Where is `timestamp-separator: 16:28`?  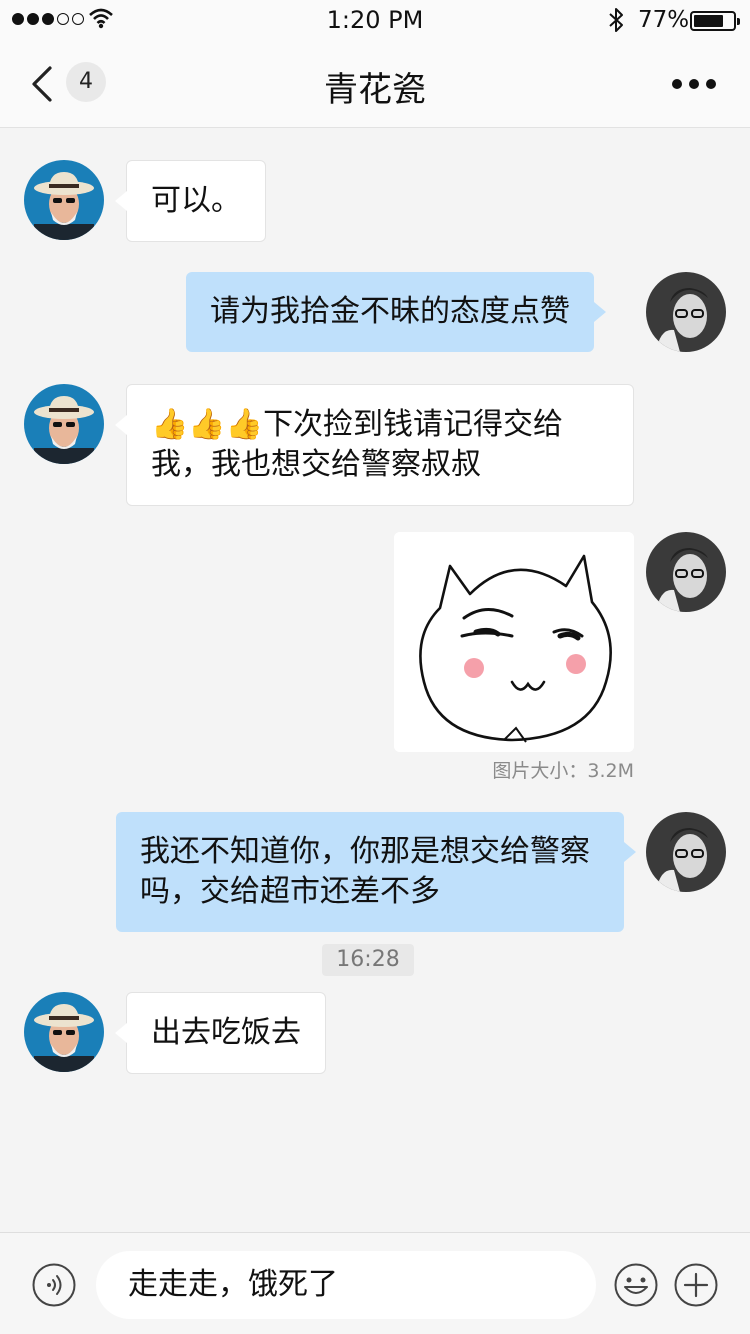 timestamp-separator: 16:28 is located at coordinates (368, 960).